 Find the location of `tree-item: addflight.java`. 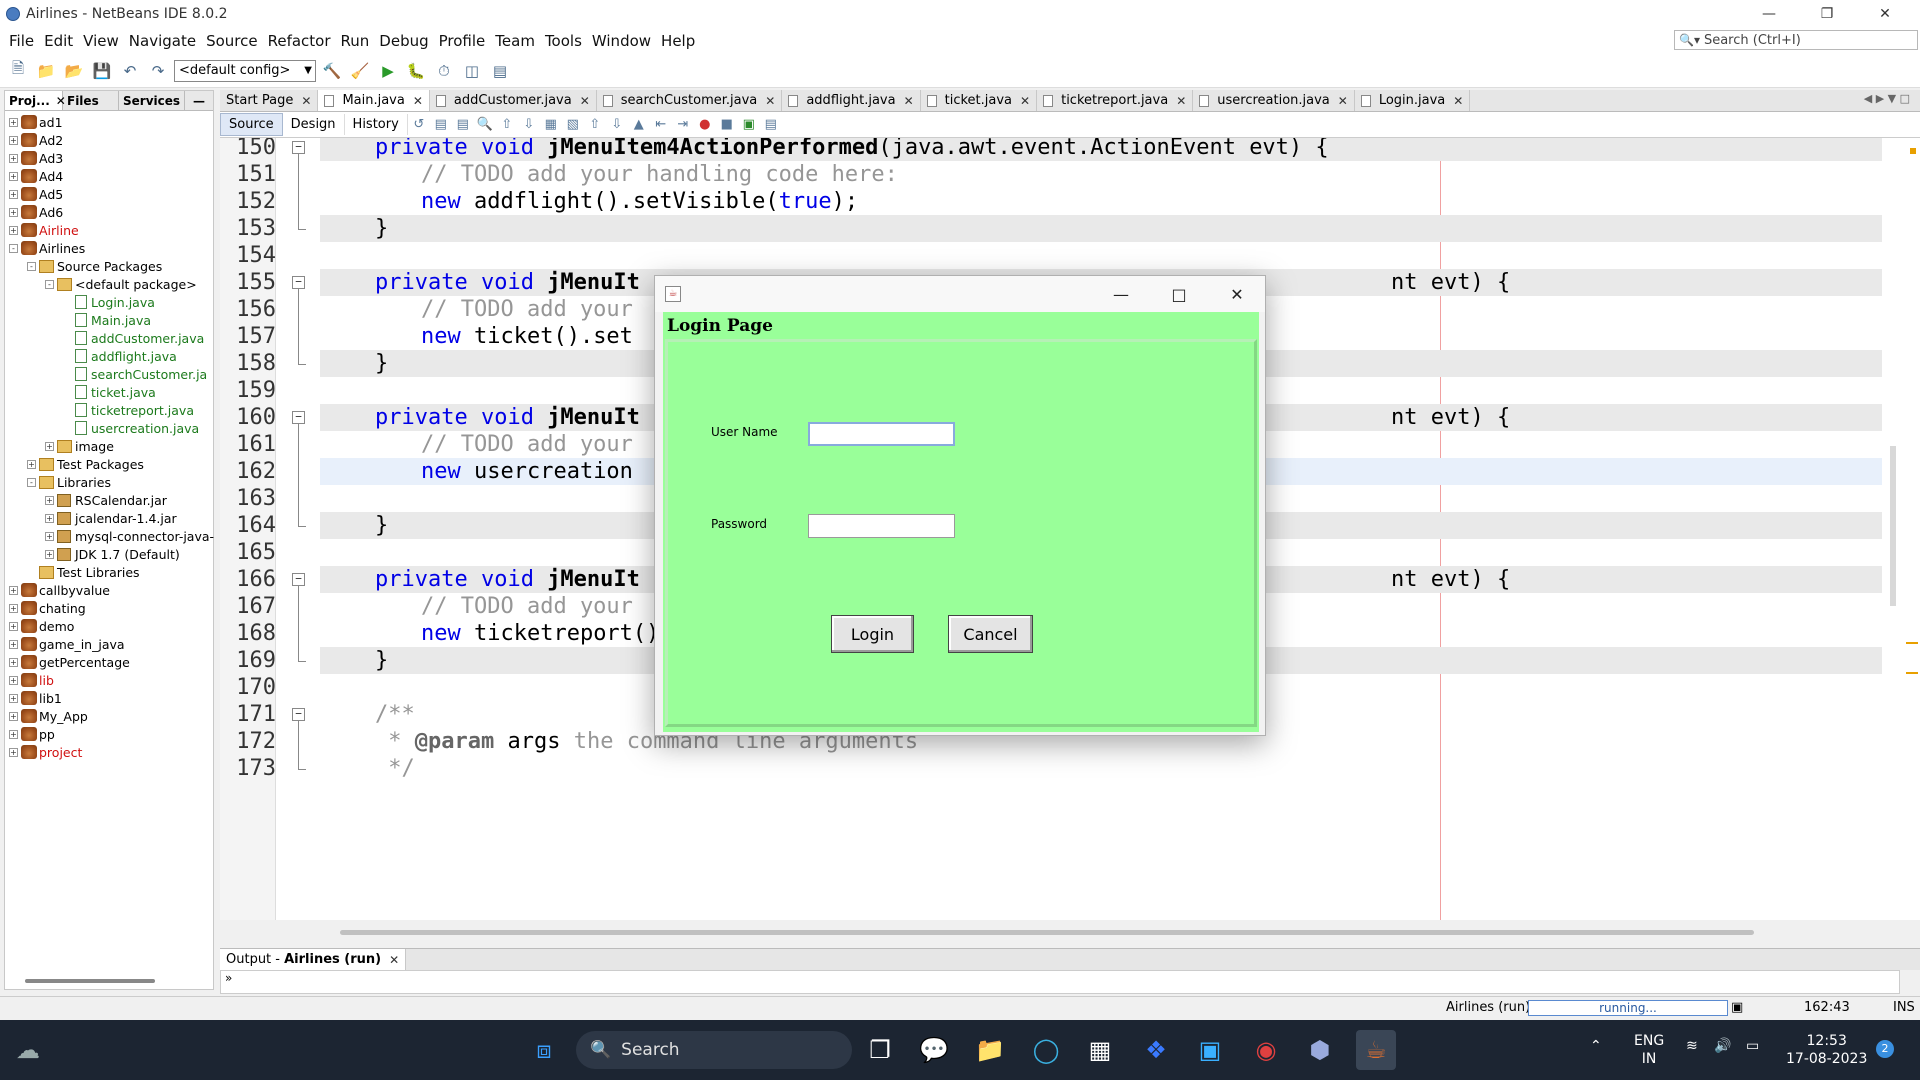

tree-item: addflight.java is located at coordinates (120, 356).